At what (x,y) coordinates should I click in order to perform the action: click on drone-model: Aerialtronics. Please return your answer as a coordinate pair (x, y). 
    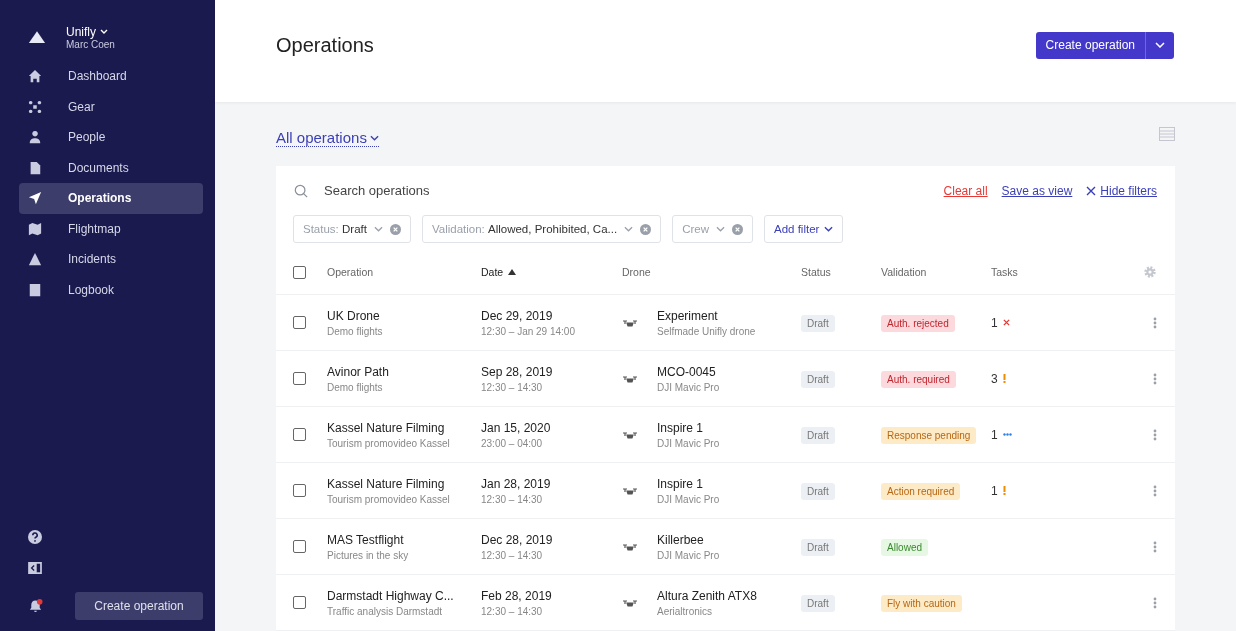
    Looking at the image, I should click on (685, 611).